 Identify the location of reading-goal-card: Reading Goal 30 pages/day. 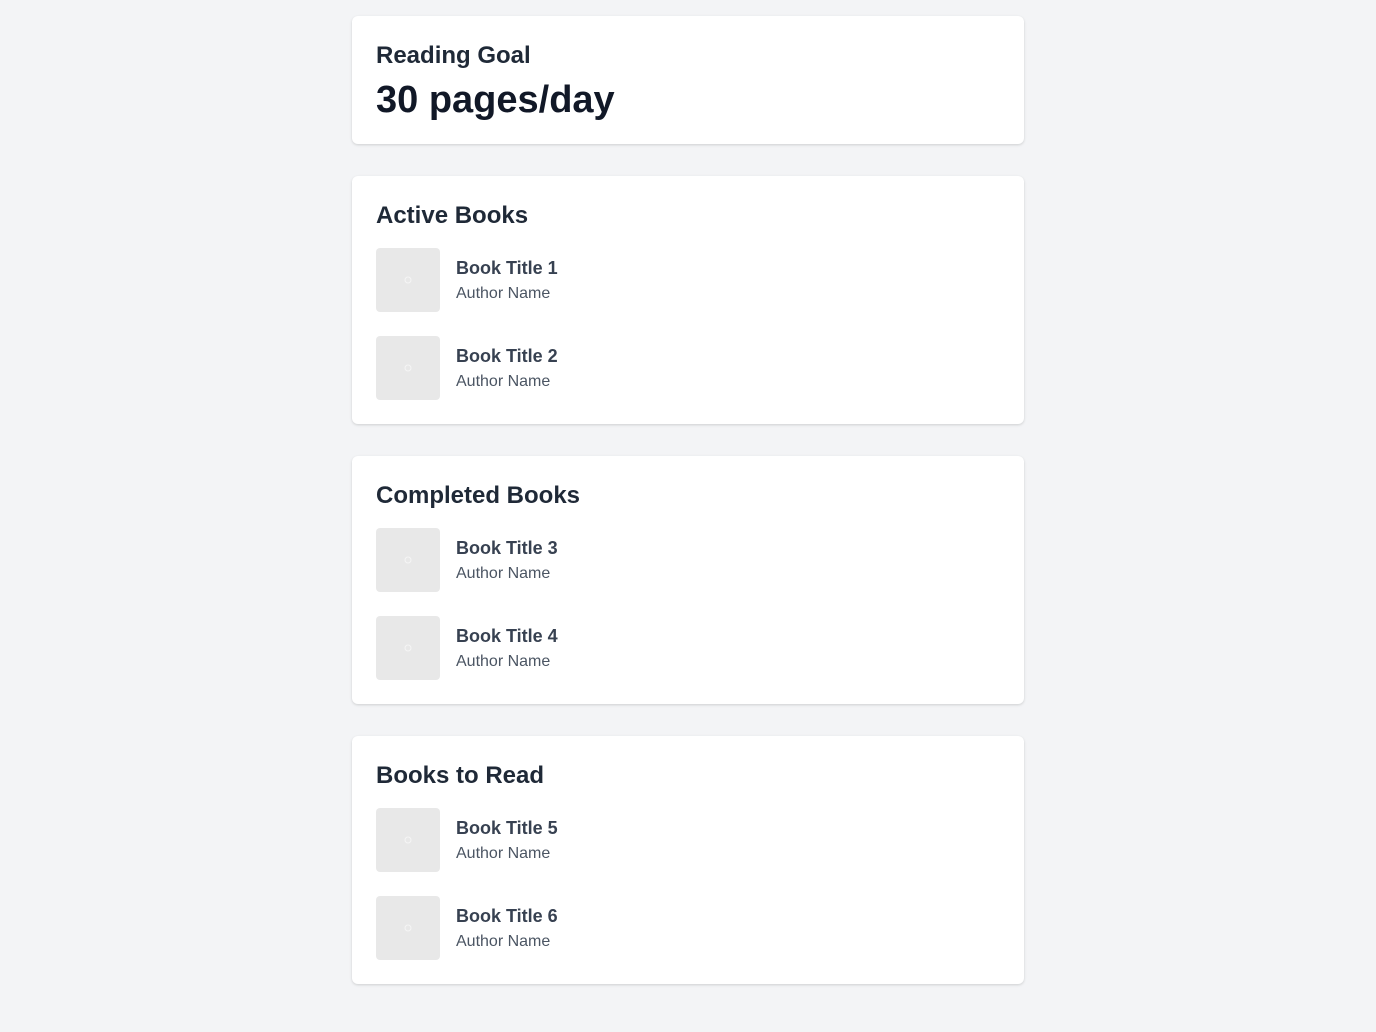
(688, 80).